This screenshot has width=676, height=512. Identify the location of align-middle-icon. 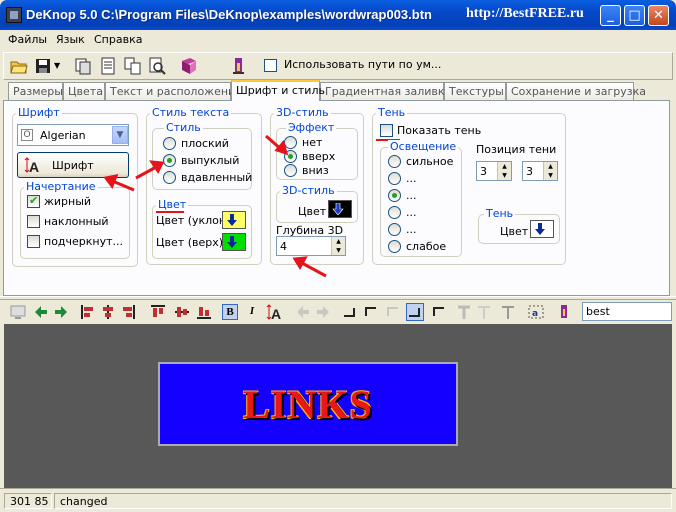
(182, 312).